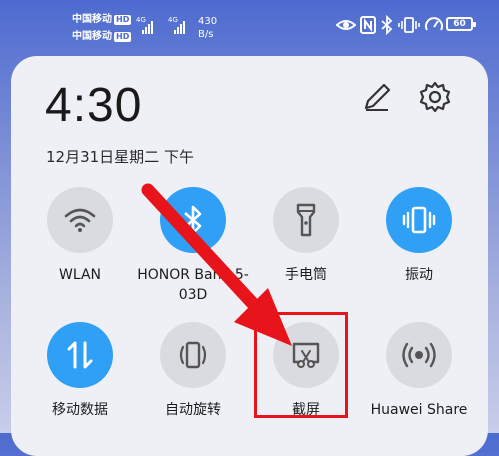  I want to click on auto-rotate-icon, so click(193, 355).